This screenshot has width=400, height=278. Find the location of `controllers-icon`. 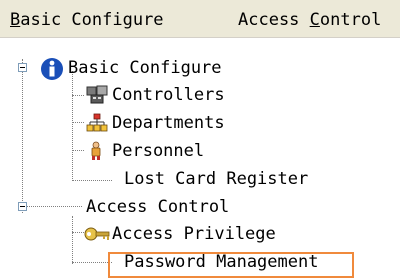

controllers-icon is located at coordinates (97, 94).